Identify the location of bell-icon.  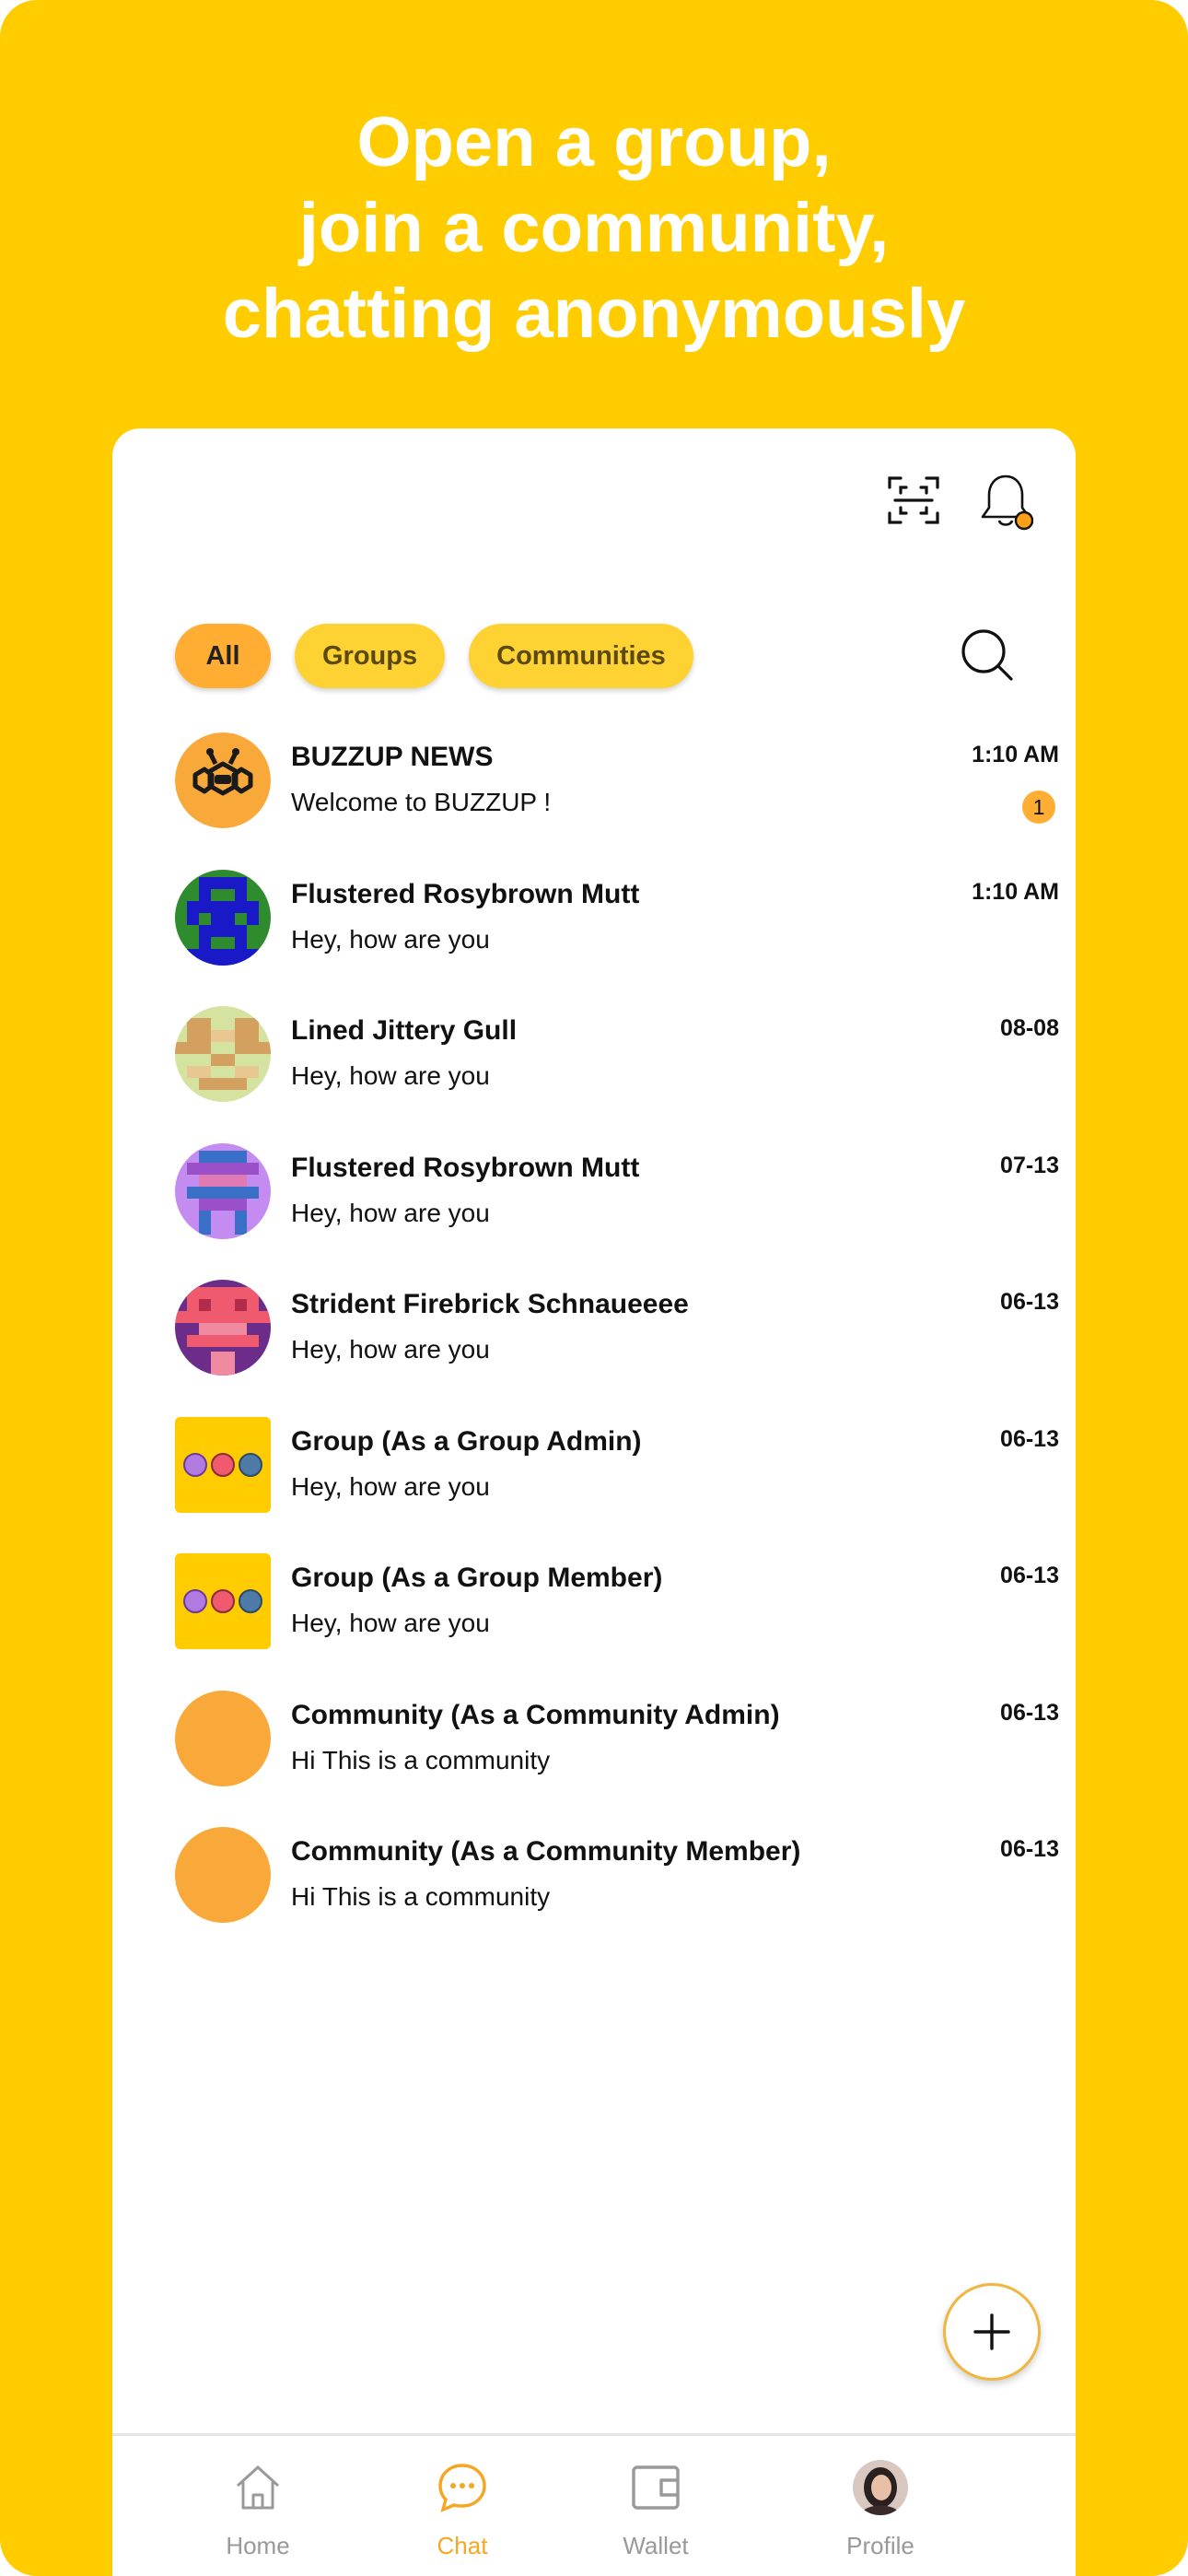
(1007, 502).